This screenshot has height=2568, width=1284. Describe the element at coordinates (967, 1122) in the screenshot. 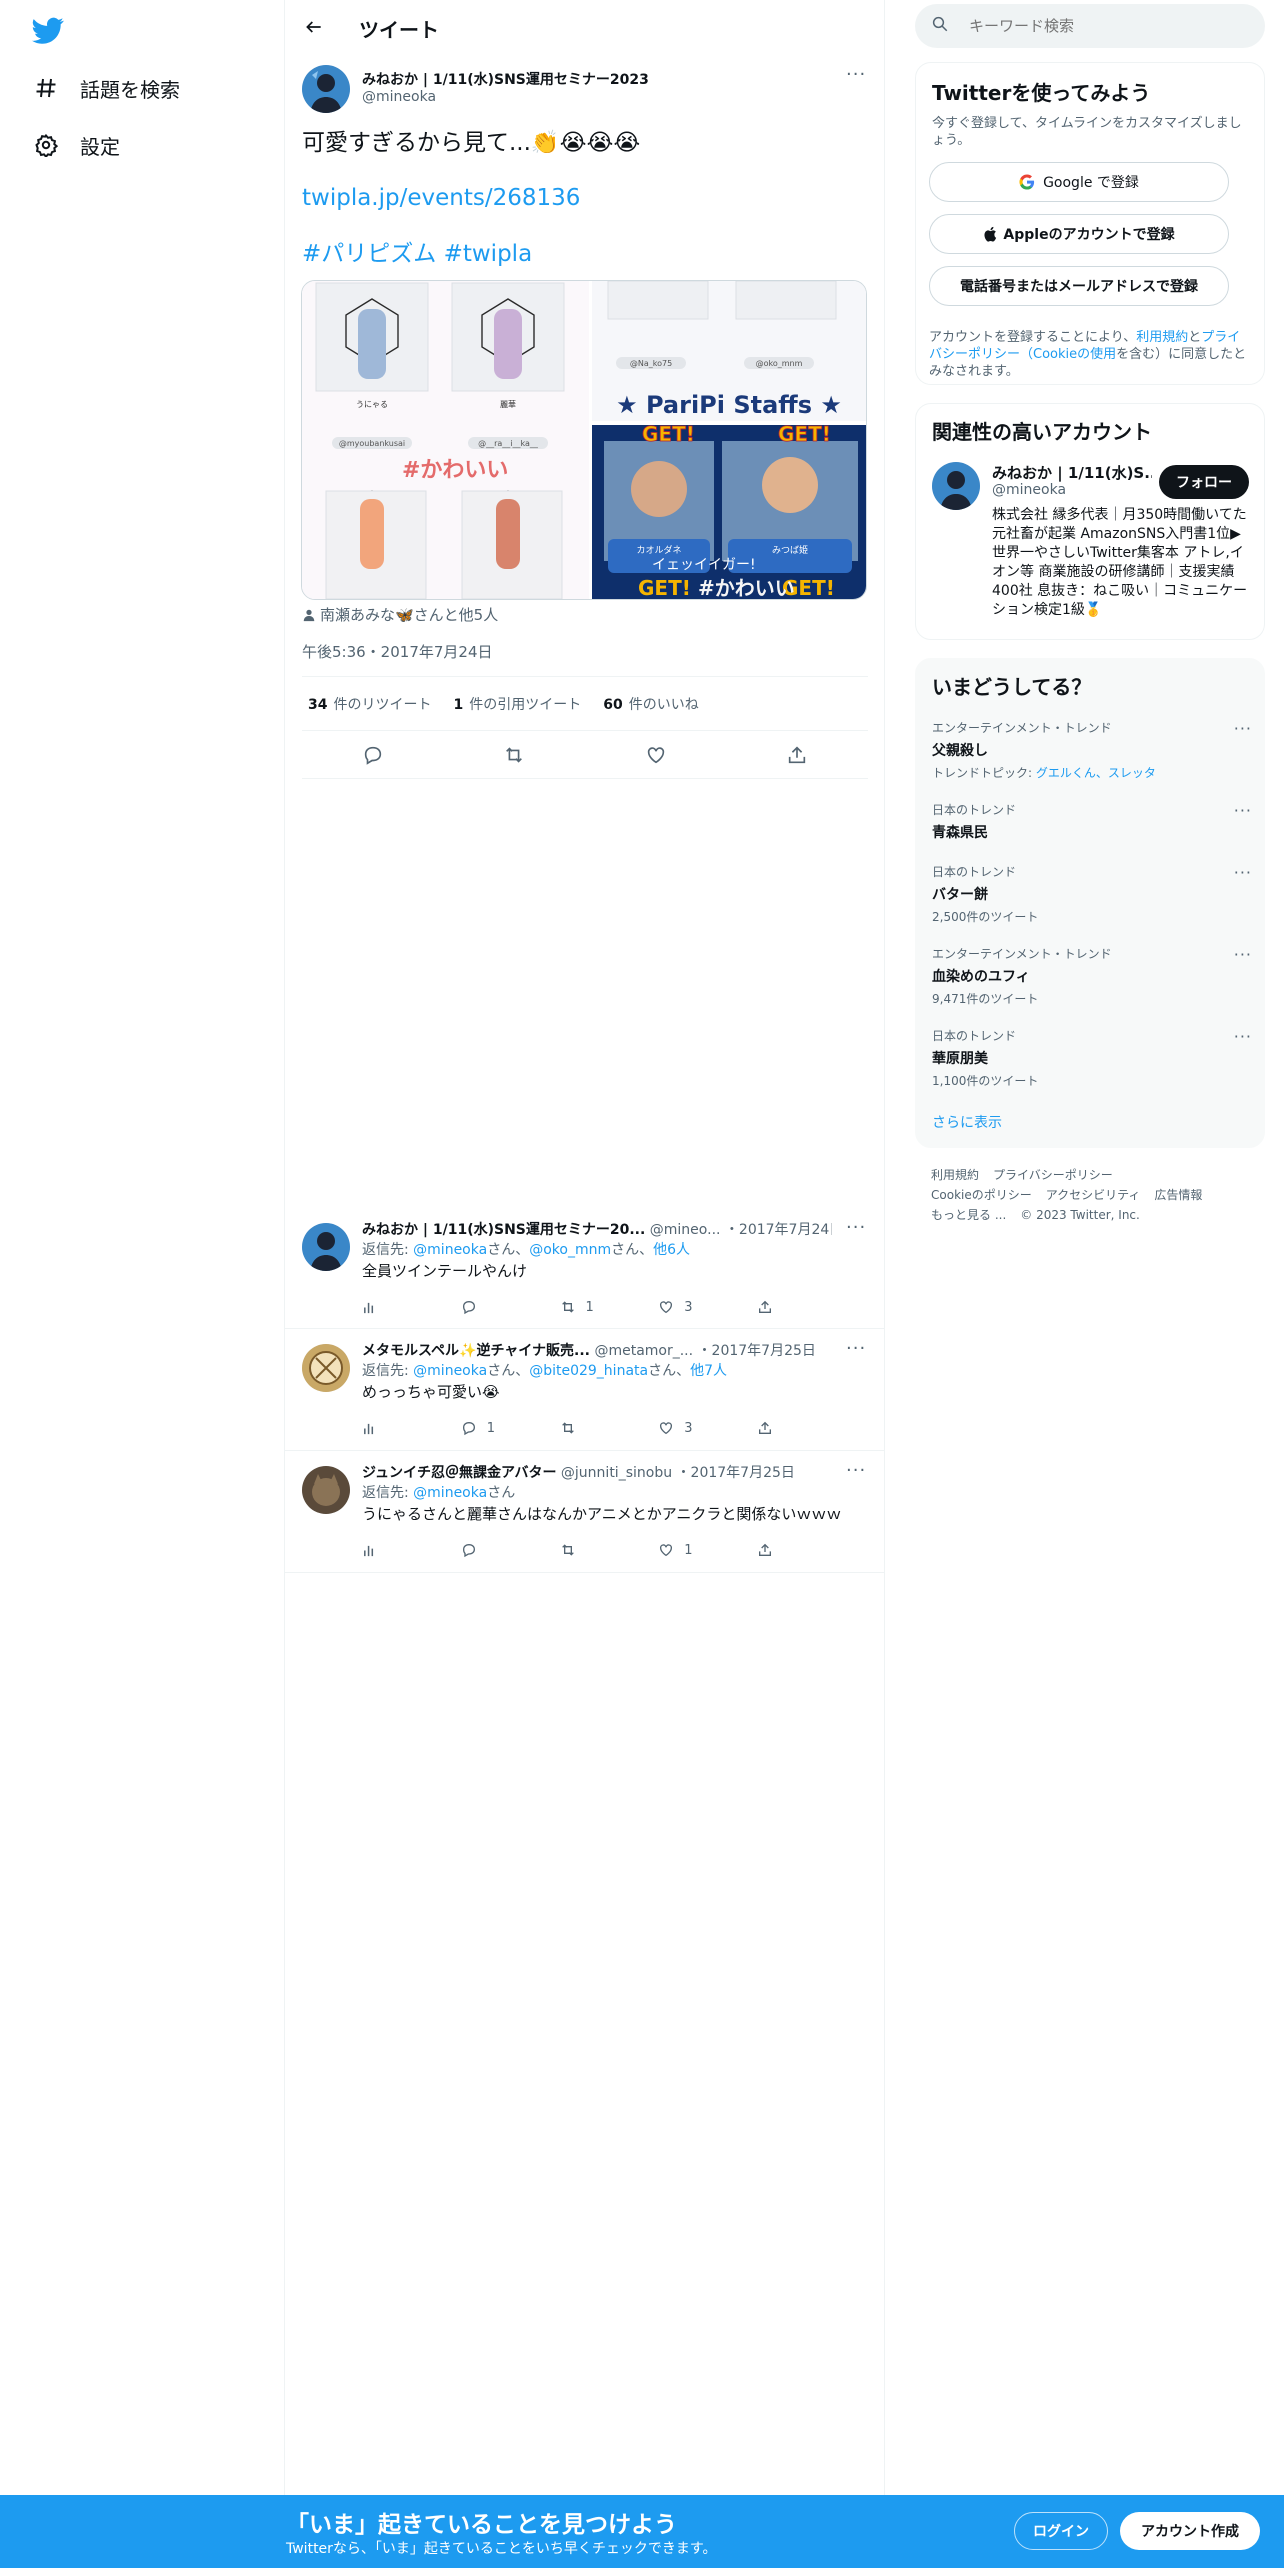

I see `show-more-link: さらに表示` at that location.